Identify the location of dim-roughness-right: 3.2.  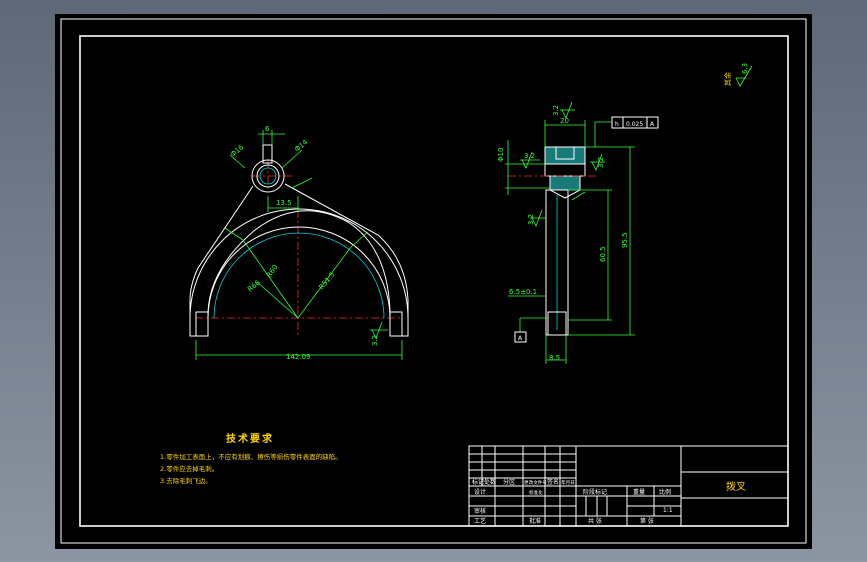
(375, 340).